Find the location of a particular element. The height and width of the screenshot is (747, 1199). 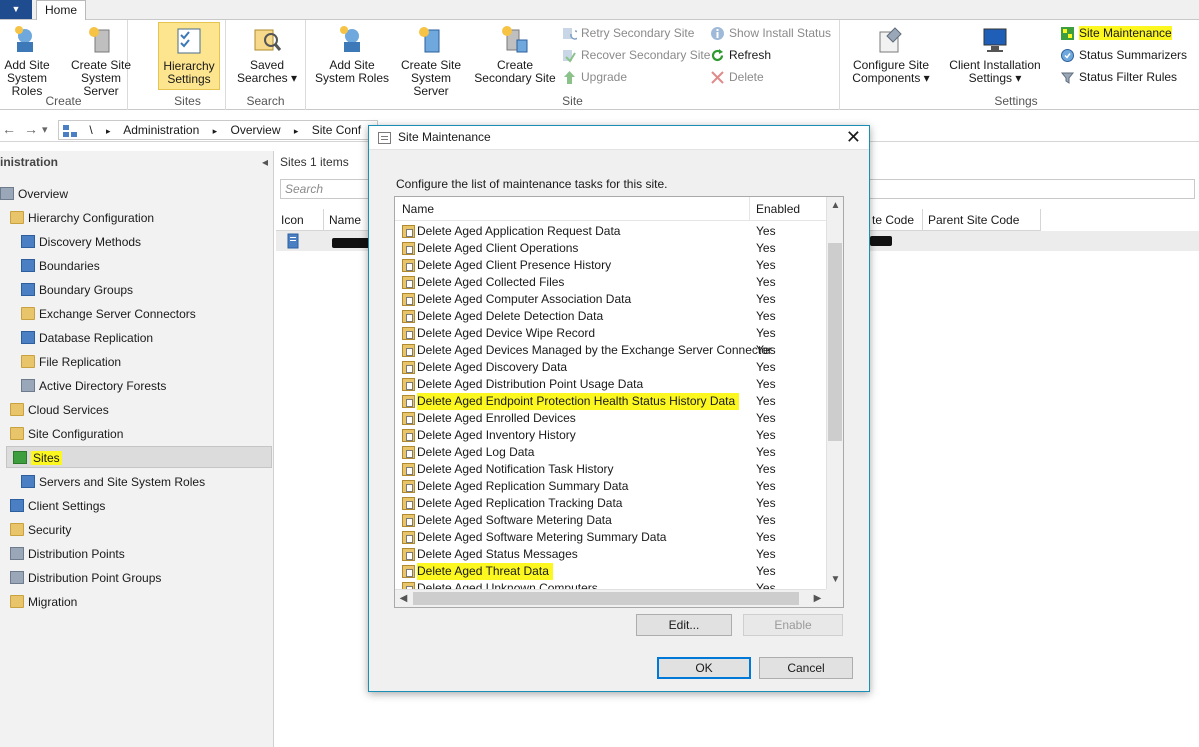

nav-item-migration: Migration is located at coordinates (43, 602).